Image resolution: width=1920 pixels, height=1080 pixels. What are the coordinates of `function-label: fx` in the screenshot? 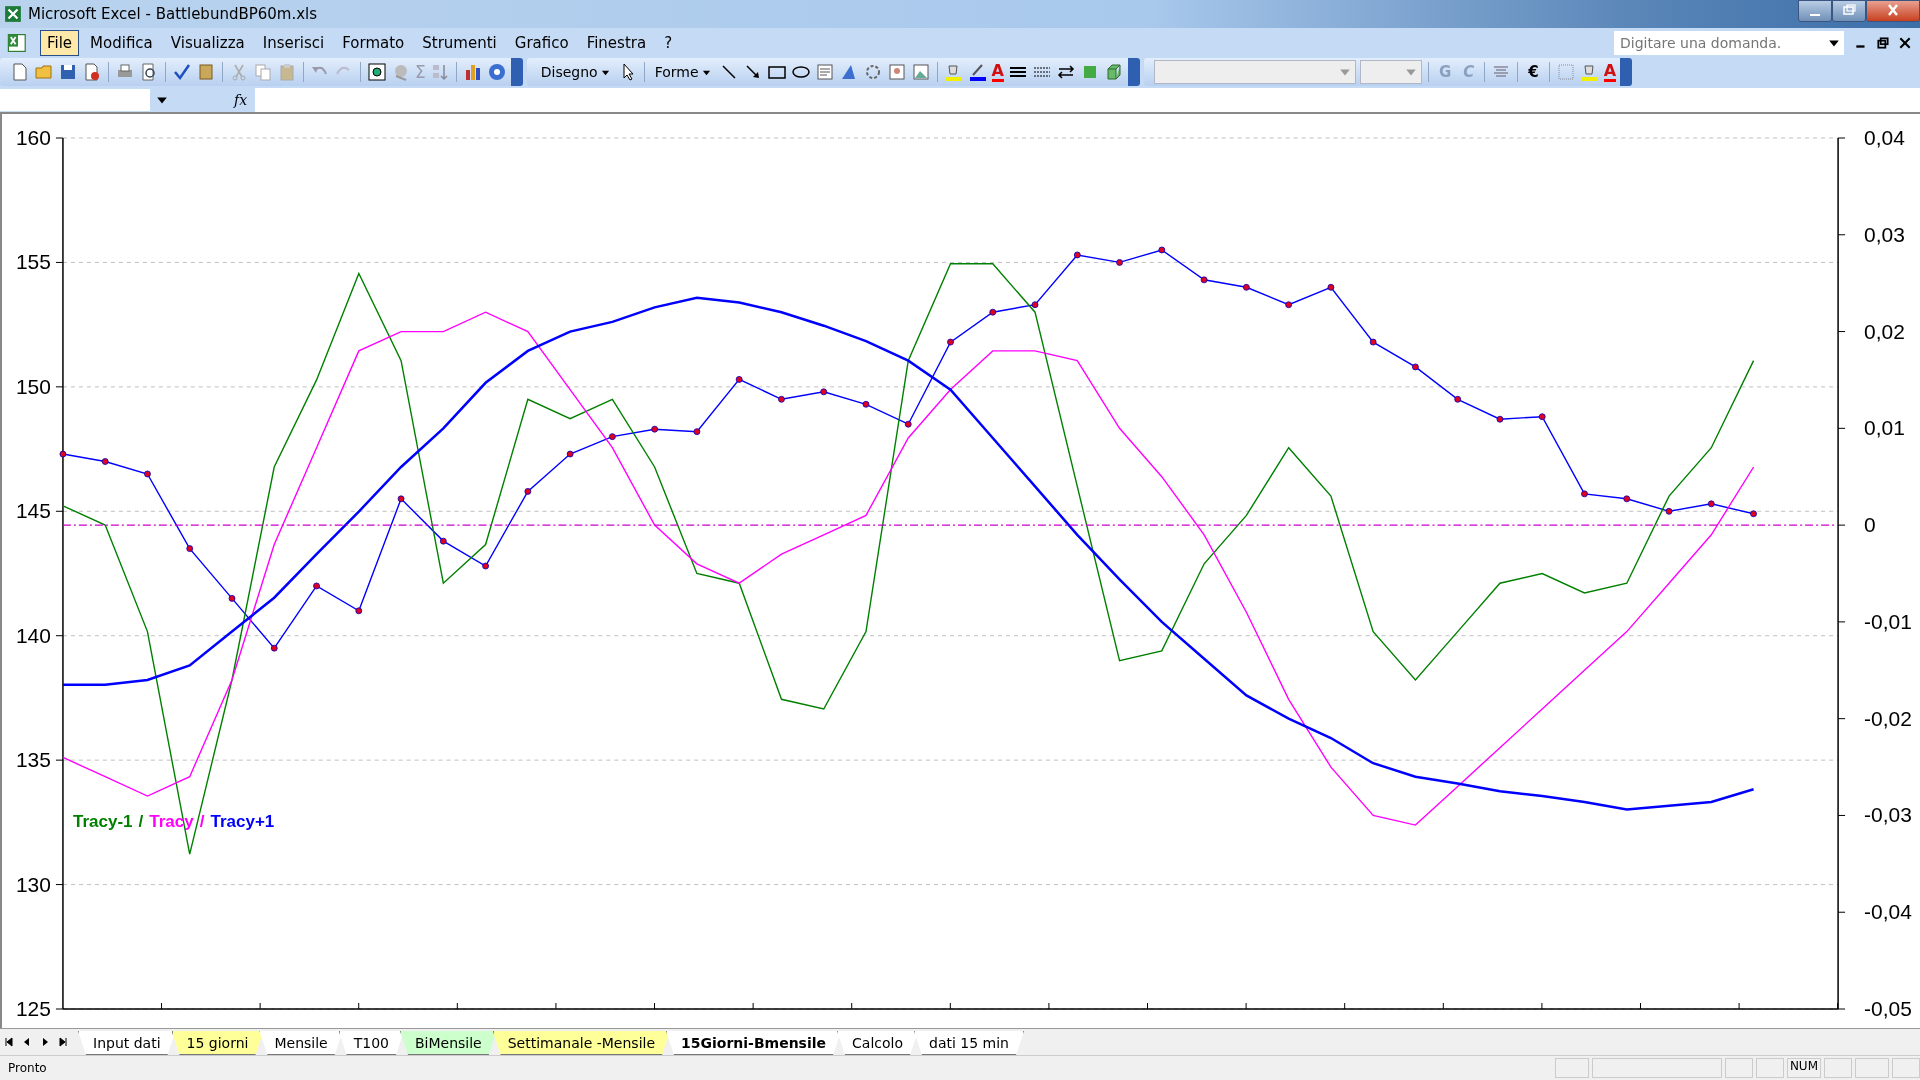 It's located at (241, 100).